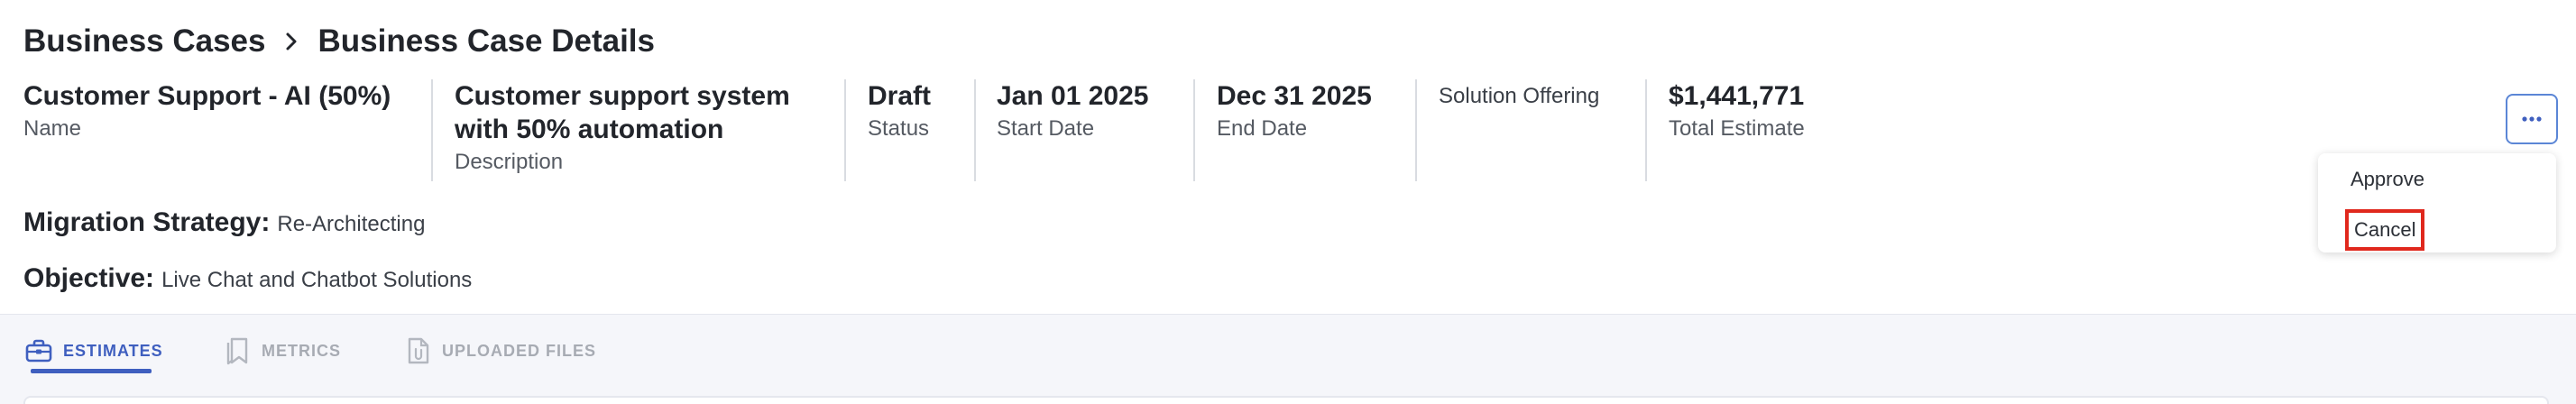 The height and width of the screenshot is (404, 2576). I want to click on migration-strategy-value: Re-Architecting, so click(351, 224).